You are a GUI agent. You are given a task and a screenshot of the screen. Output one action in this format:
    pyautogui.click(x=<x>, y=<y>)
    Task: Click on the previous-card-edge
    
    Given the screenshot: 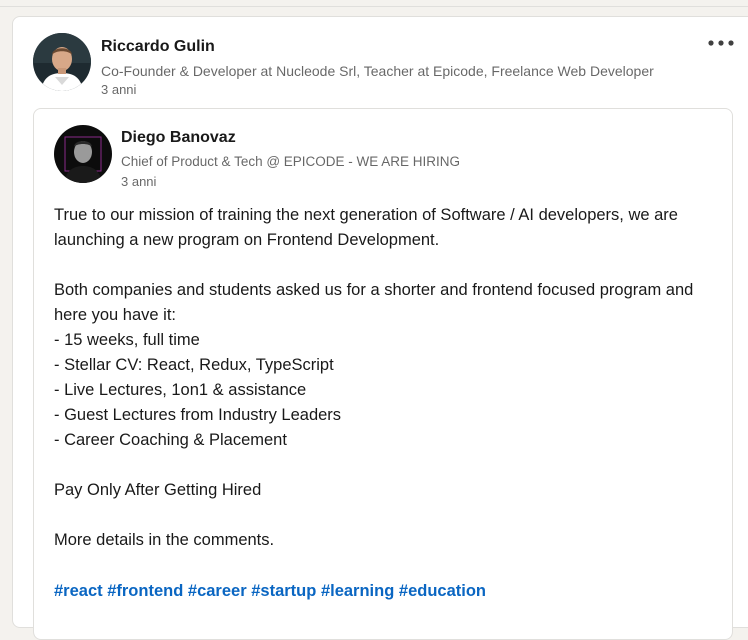 What is the action you would take?
    pyautogui.click(x=374, y=3)
    